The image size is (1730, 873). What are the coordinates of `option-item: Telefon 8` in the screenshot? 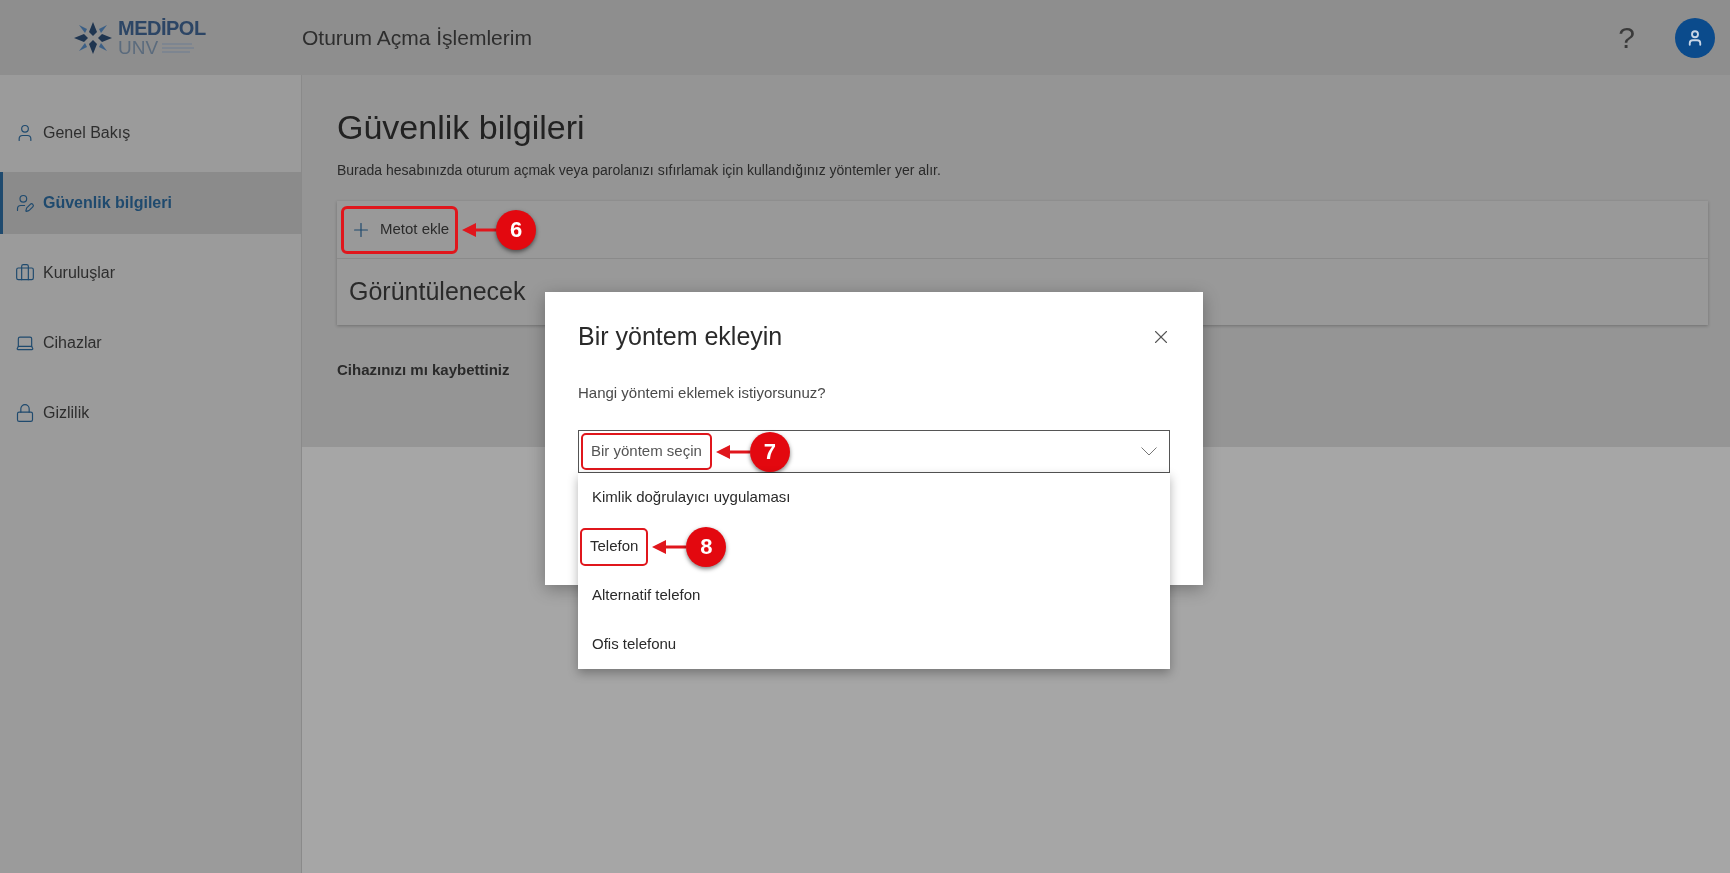 It's located at (874, 546).